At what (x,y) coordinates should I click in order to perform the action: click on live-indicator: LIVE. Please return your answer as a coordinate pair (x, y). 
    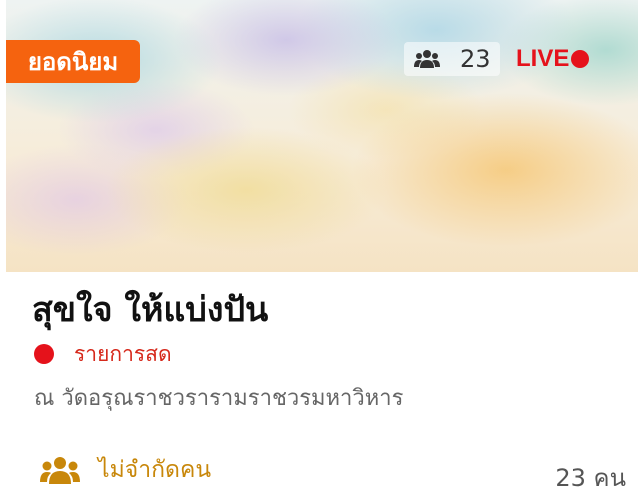
    Looking at the image, I should click on (553, 59).